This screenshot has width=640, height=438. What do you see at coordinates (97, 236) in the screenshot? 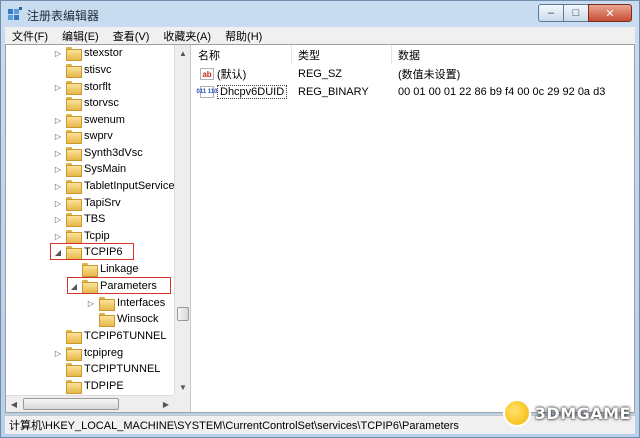
I see `tree-item-label: Tcpip` at bounding box center [97, 236].